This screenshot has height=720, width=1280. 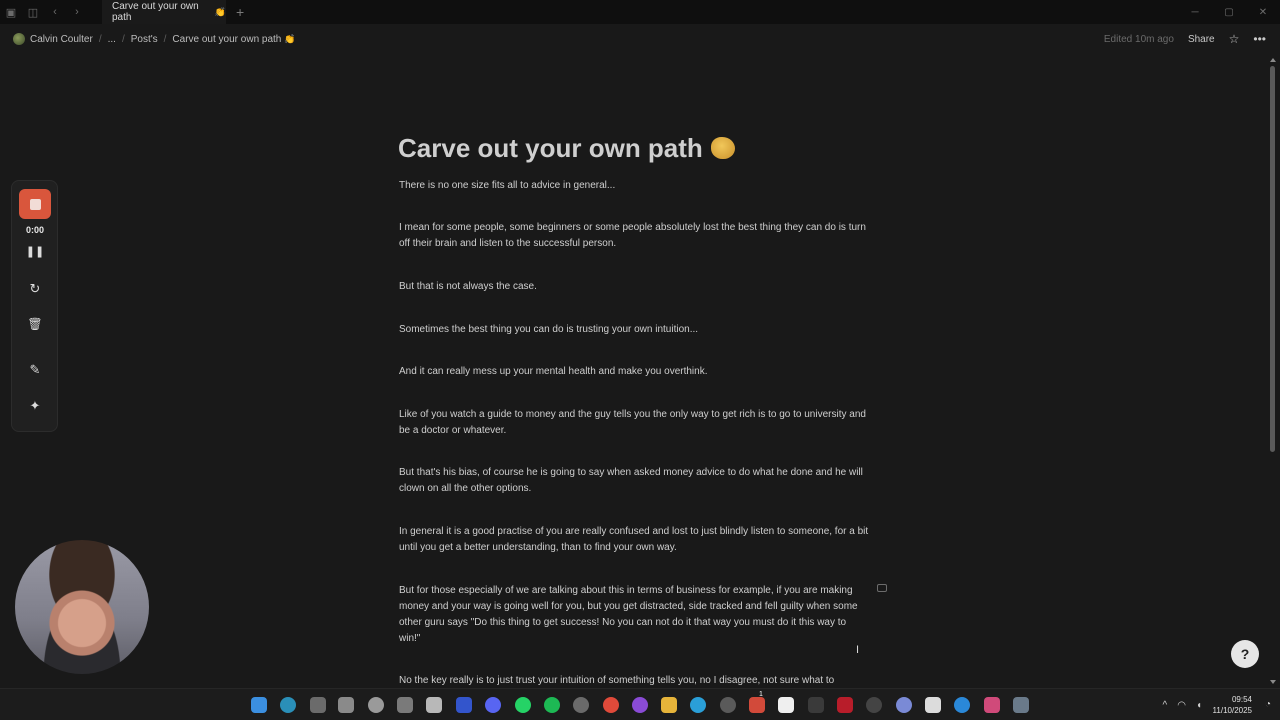 What do you see at coordinates (1199, 705) in the screenshot?
I see `volume-icon: ◖` at bounding box center [1199, 705].